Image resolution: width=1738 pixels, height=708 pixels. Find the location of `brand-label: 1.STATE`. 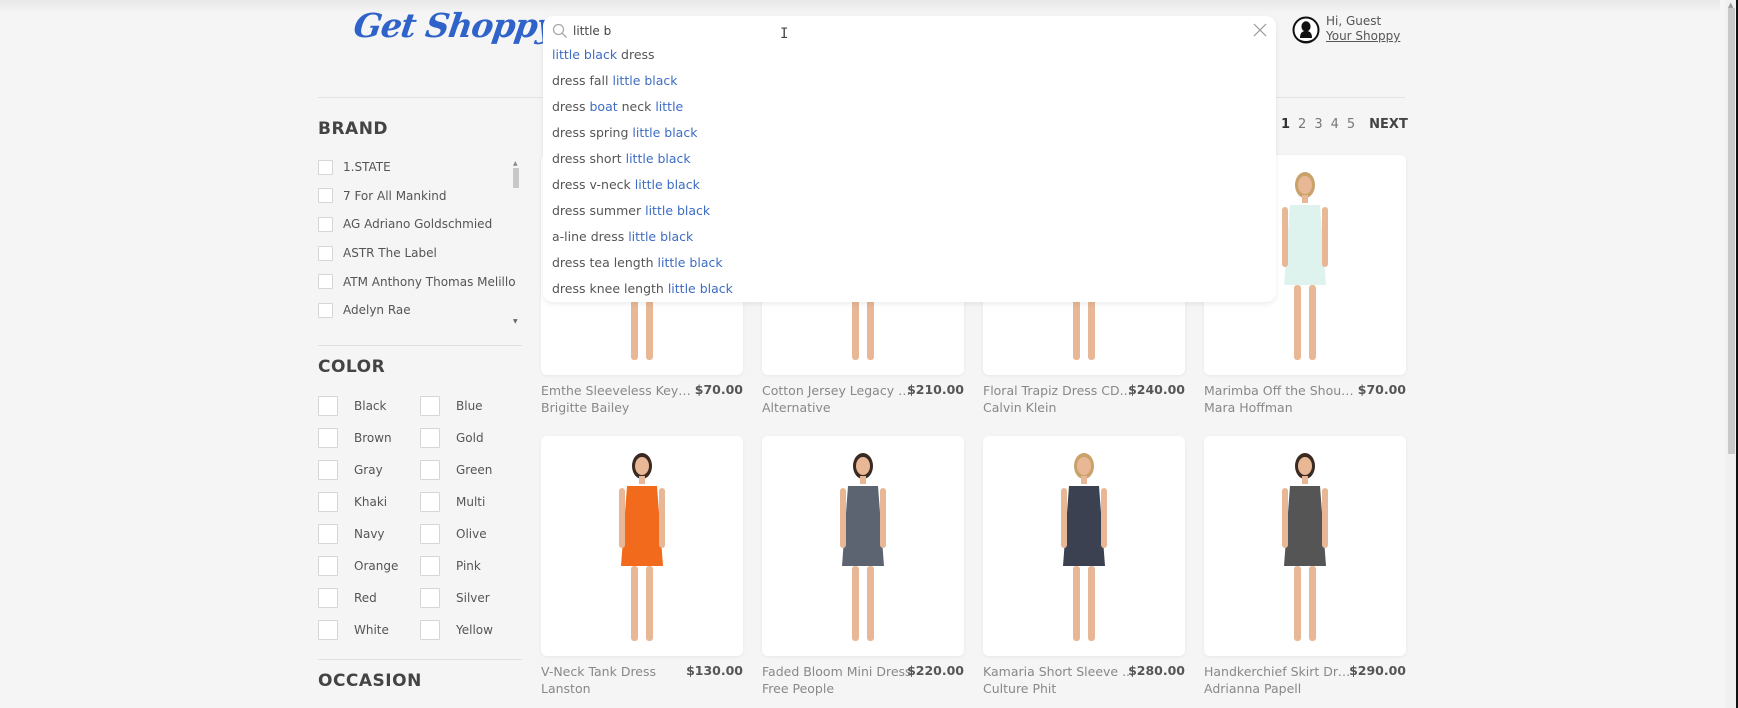

brand-label: 1.STATE is located at coordinates (367, 167).